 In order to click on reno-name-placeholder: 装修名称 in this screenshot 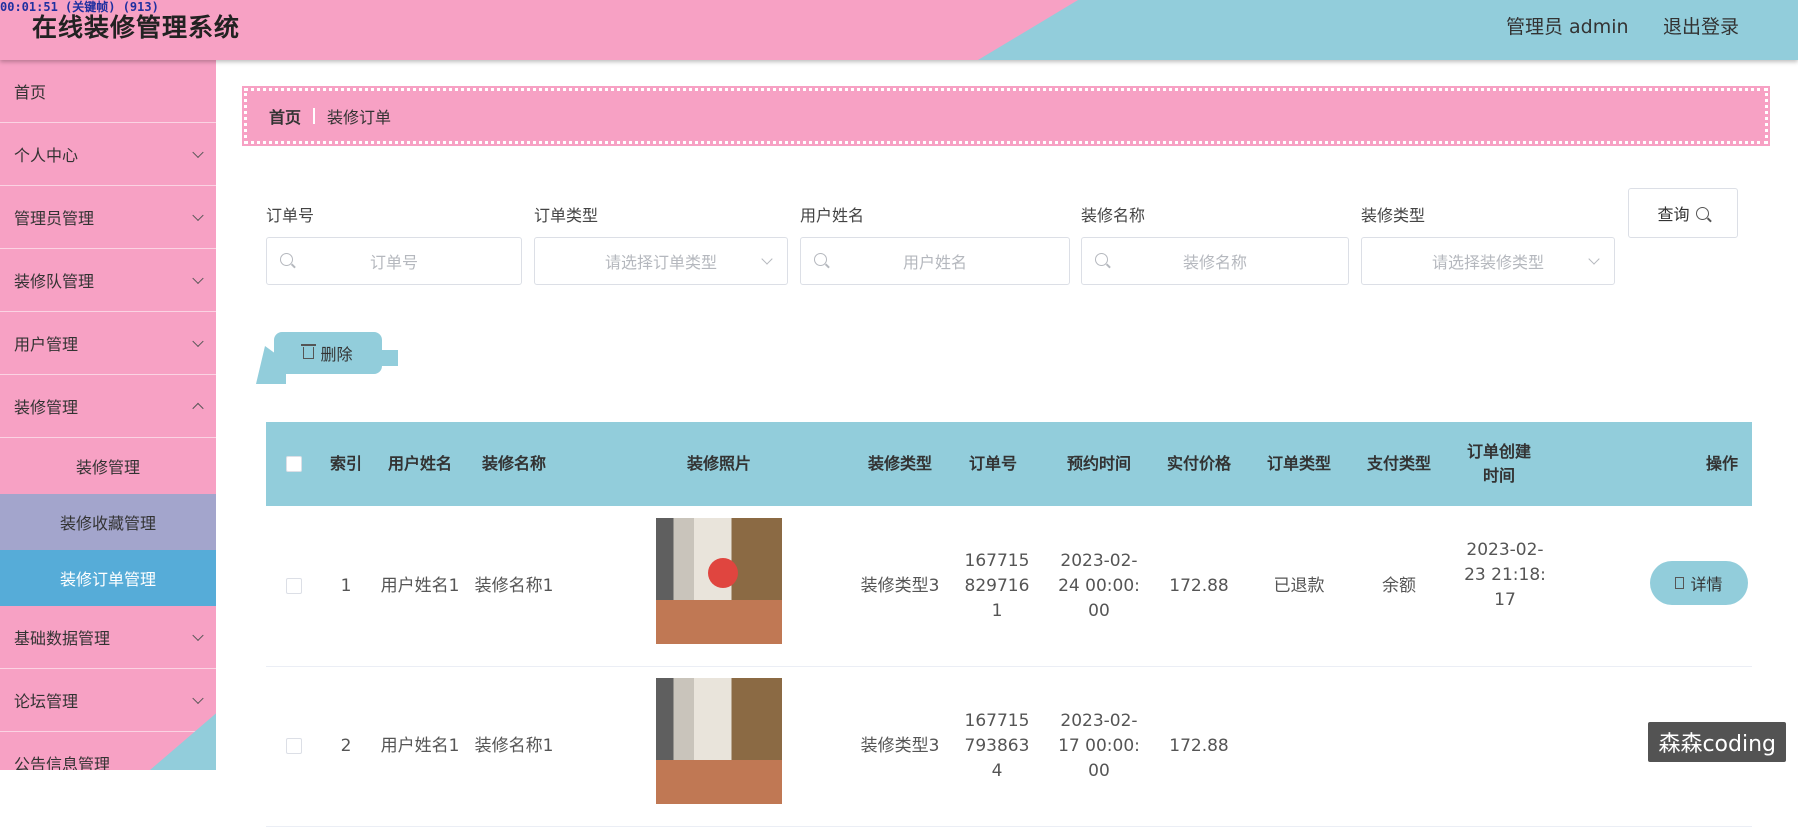, I will do `click(1214, 262)`.